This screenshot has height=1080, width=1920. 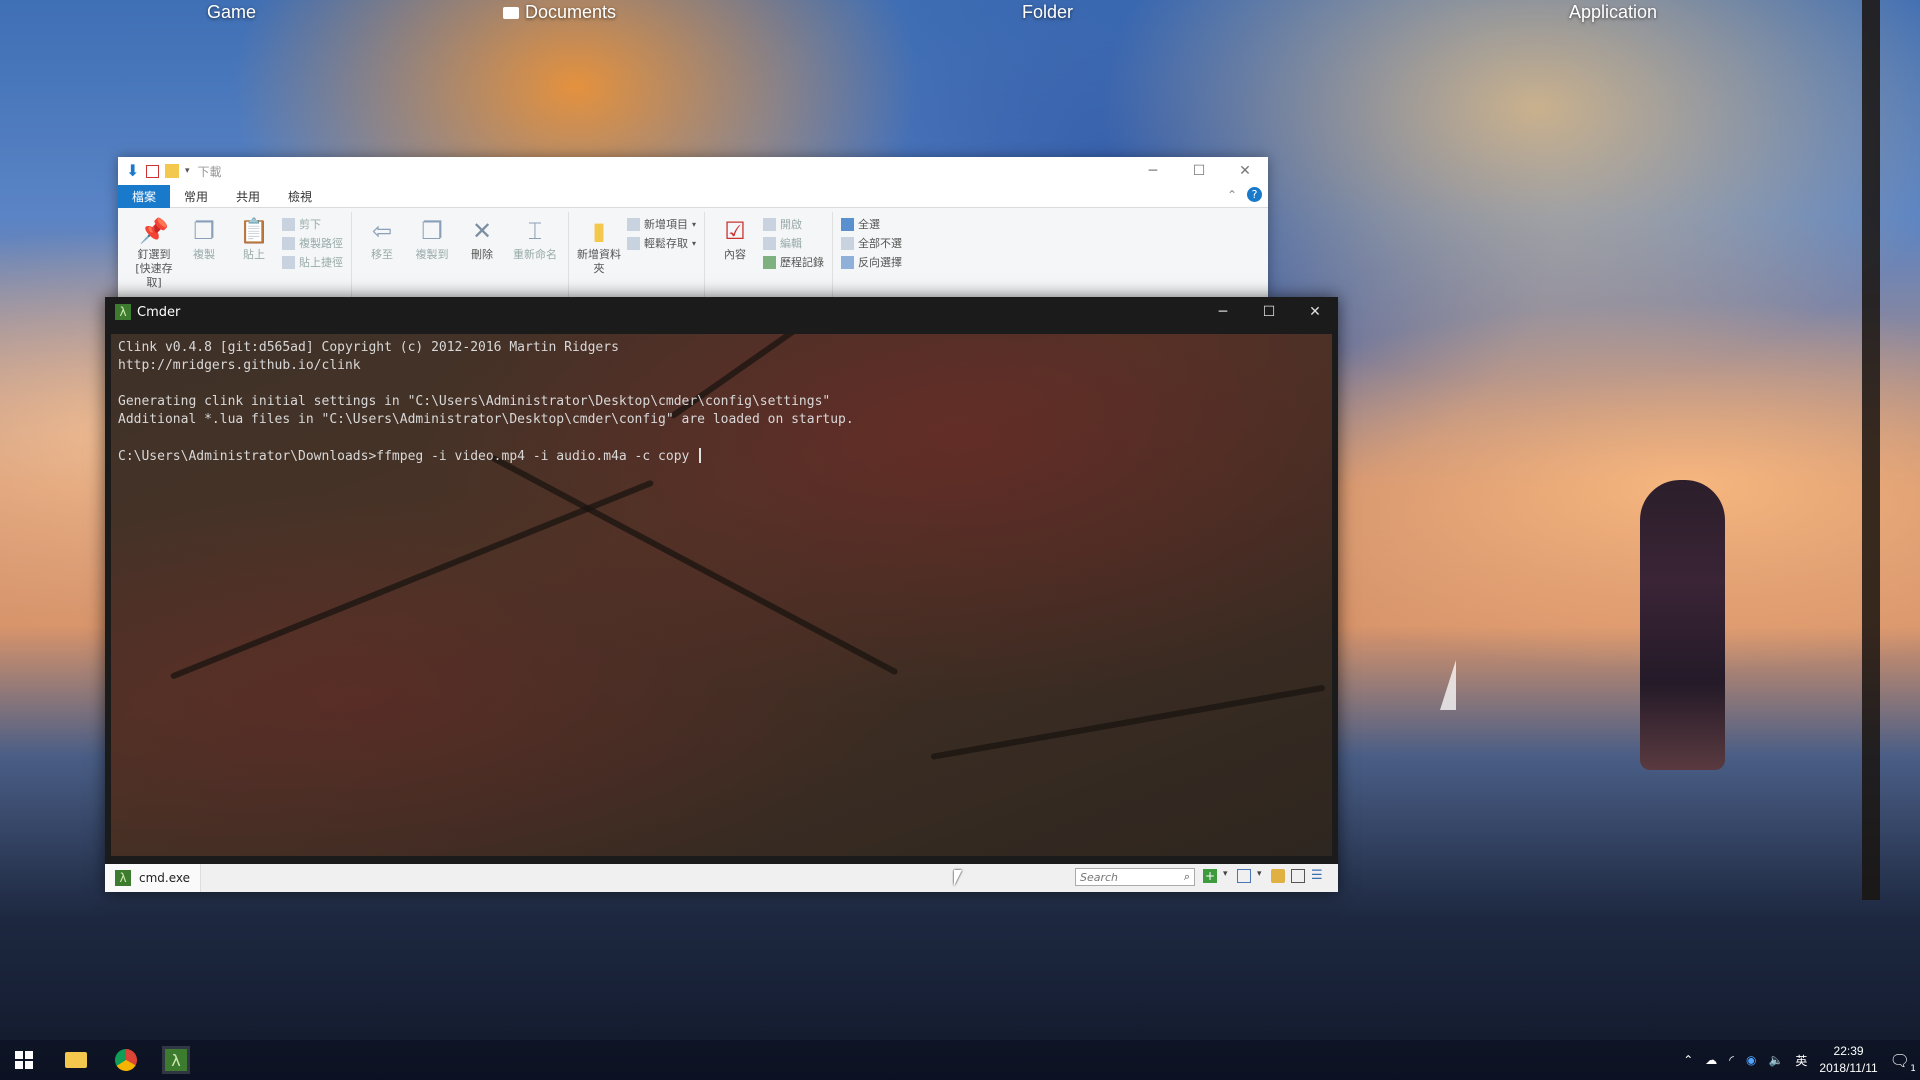 I want to click on wallpaper-sailboat, so click(x=1448, y=685).